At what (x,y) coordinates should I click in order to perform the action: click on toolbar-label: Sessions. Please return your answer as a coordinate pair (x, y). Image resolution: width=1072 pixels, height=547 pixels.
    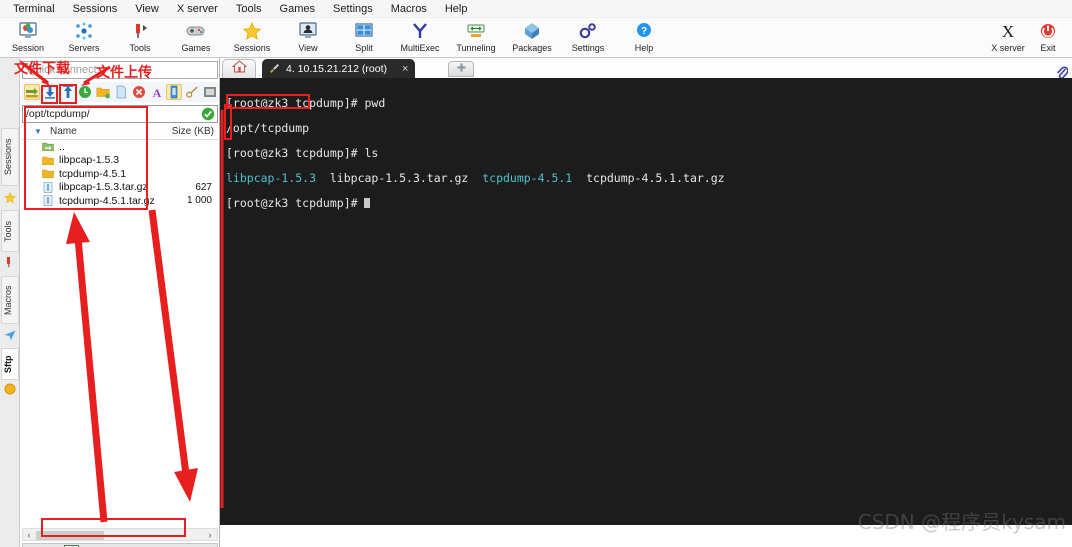
    Looking at the image, I should click on (252, 48).